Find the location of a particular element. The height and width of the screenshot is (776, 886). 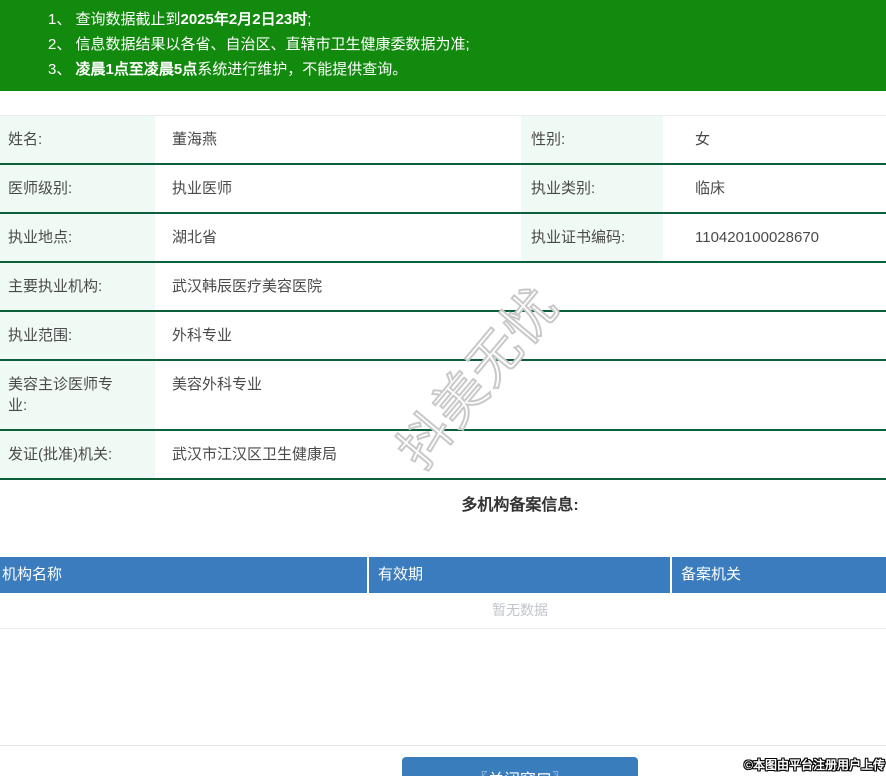

upload-stamp-text: ©本图由平台注册用户上传 is located at coordinates (814, 765).